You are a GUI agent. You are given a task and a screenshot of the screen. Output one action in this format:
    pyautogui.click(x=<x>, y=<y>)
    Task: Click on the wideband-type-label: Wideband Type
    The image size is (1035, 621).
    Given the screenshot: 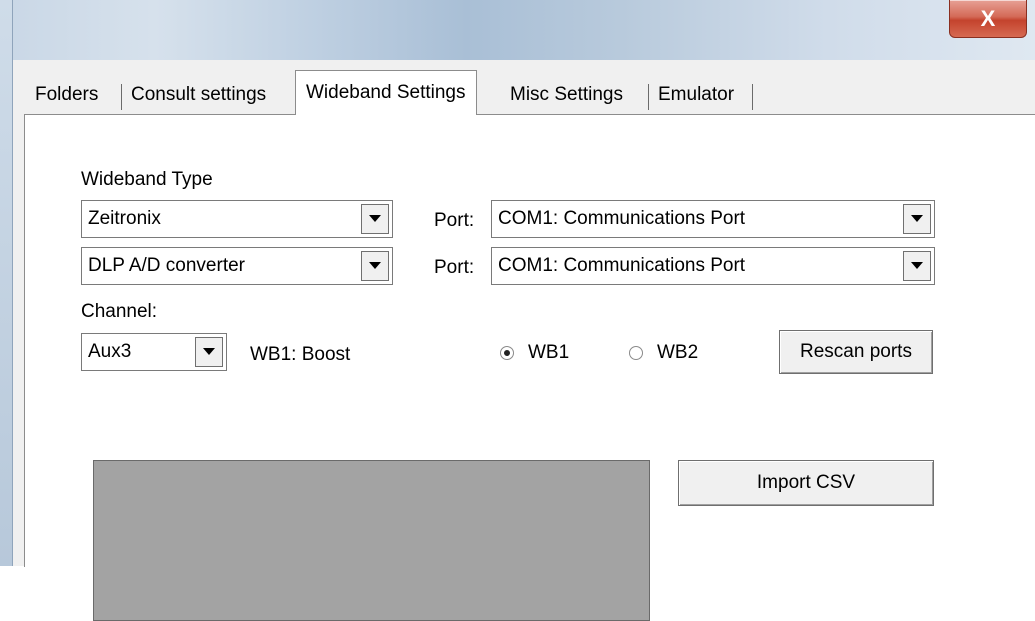 What is the action you would take?
    pyautogui.click(x=147, y=179)
    